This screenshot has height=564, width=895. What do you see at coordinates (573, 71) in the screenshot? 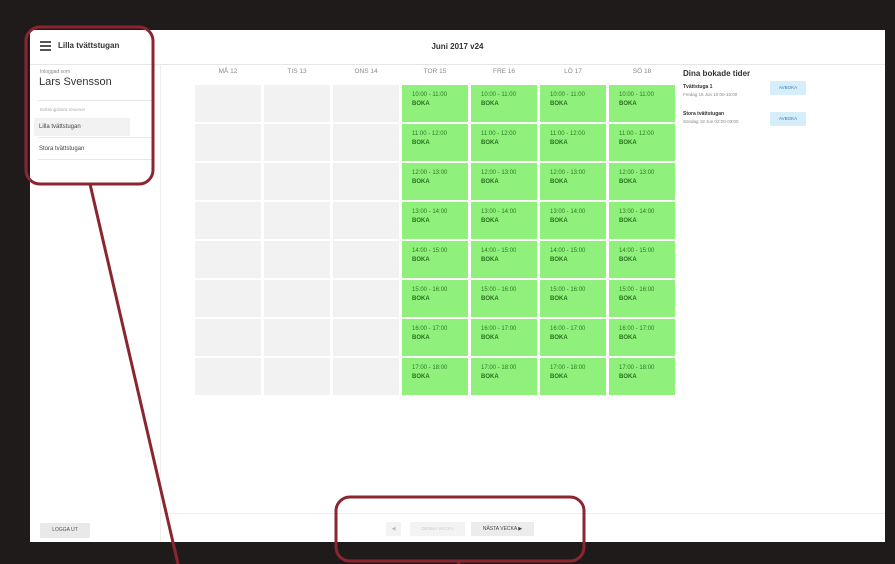
I see `day-header: LÖ 17` at bounding box center [573, 71].